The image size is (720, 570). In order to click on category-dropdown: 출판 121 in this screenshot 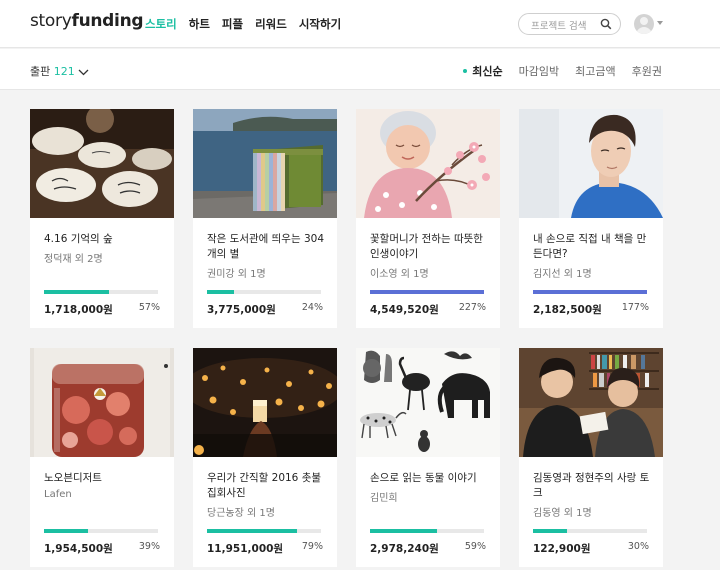, I will do `click(59, 71)`.